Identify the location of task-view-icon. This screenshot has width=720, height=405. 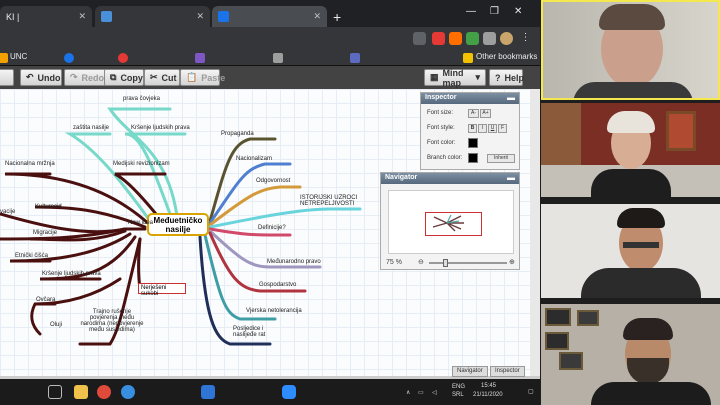
(55, 392).